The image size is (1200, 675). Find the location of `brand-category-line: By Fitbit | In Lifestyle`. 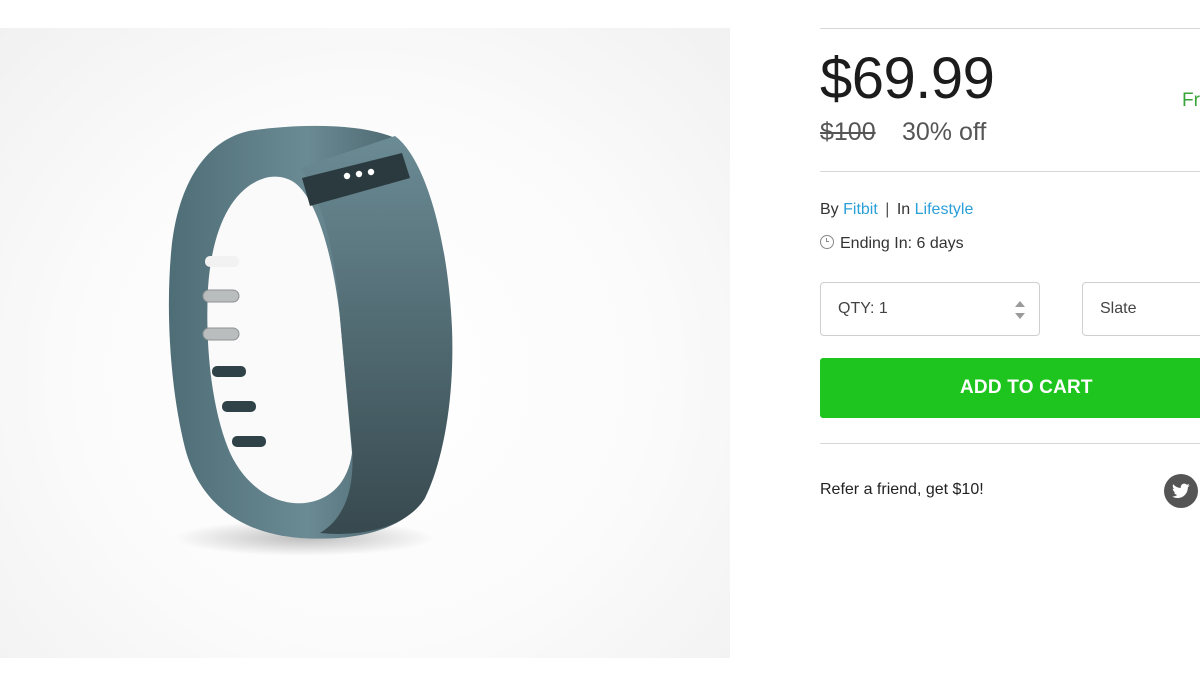

brand-category-line: By Fitbit | In Lifestyle is located at coordinates (896, 210).